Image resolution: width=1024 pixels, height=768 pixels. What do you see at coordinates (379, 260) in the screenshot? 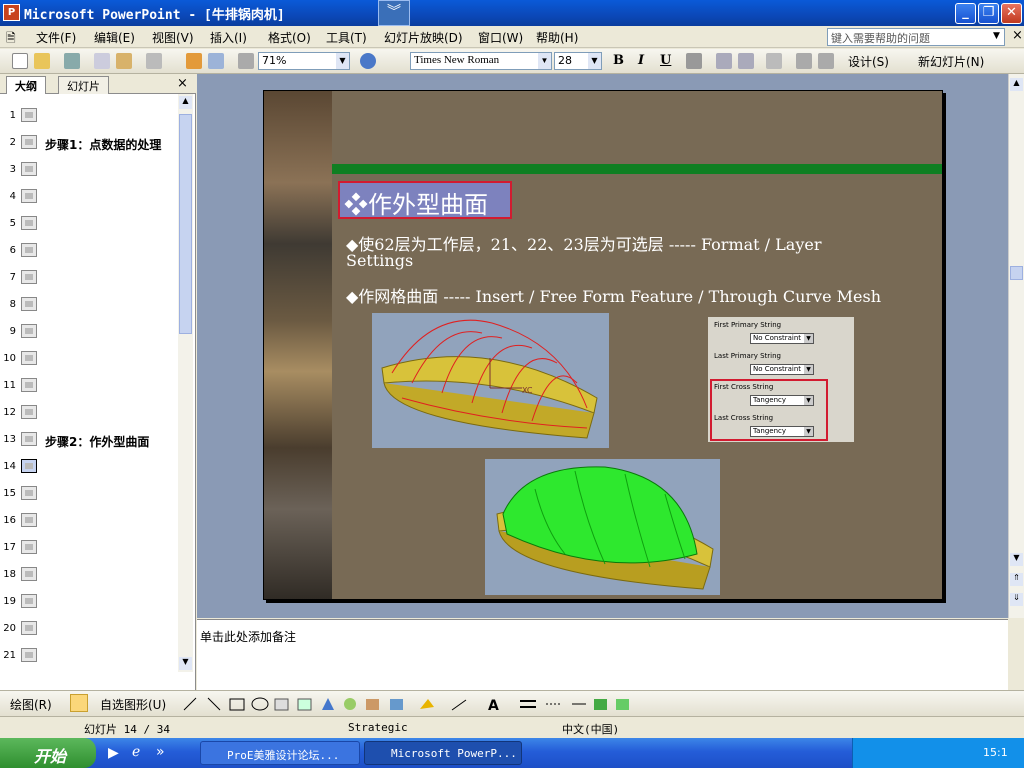
I see `bullet-1-line-2: Settings` at bounding box center [379, 260].